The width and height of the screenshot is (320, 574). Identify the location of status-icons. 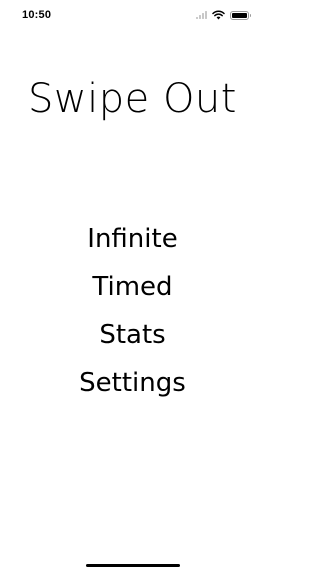
(223, 15).